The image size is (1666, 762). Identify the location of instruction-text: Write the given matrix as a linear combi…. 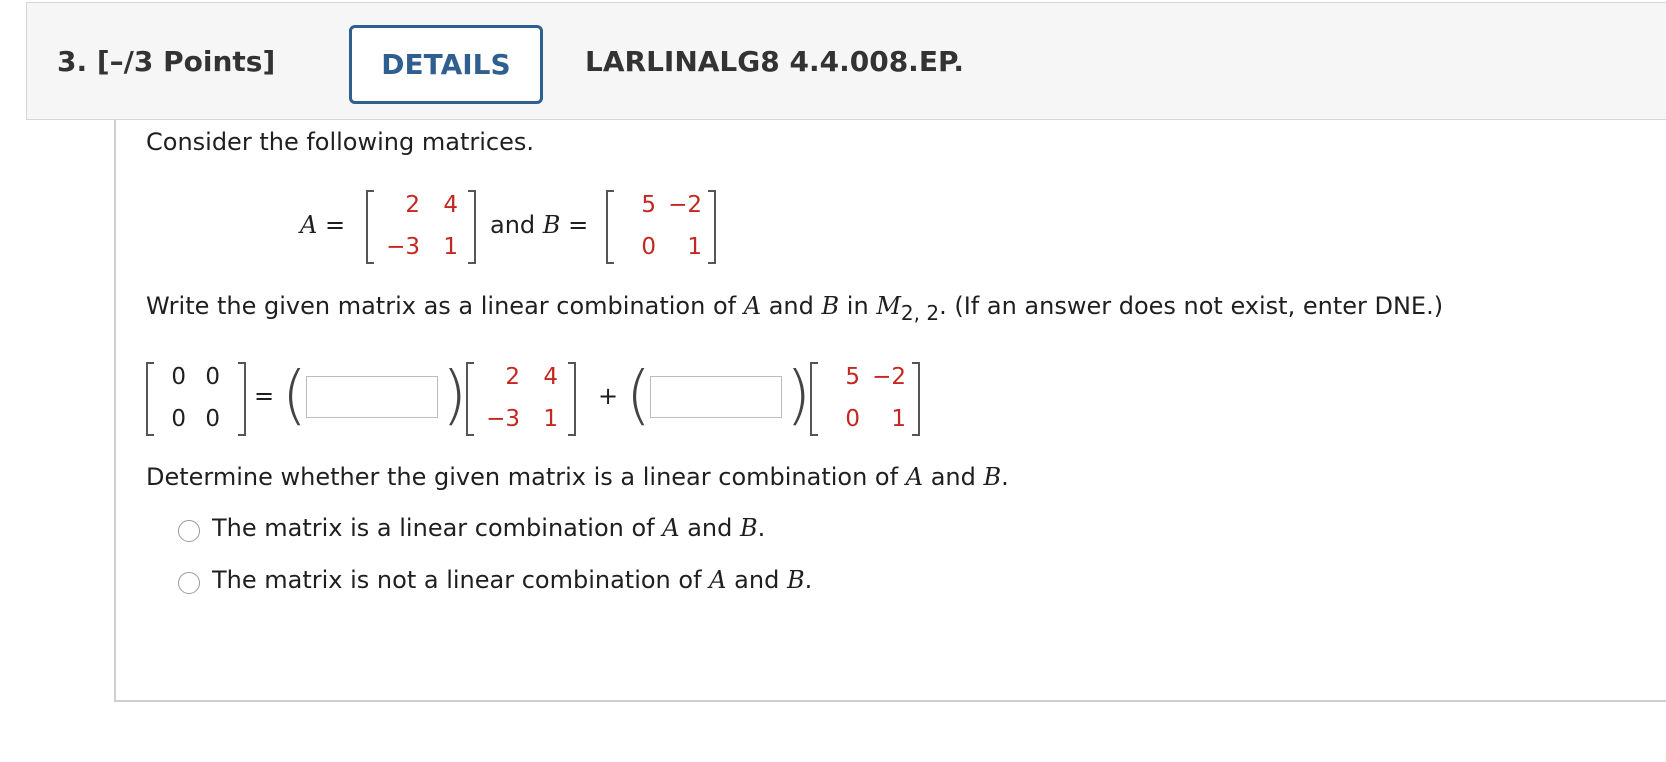
(794, 308).